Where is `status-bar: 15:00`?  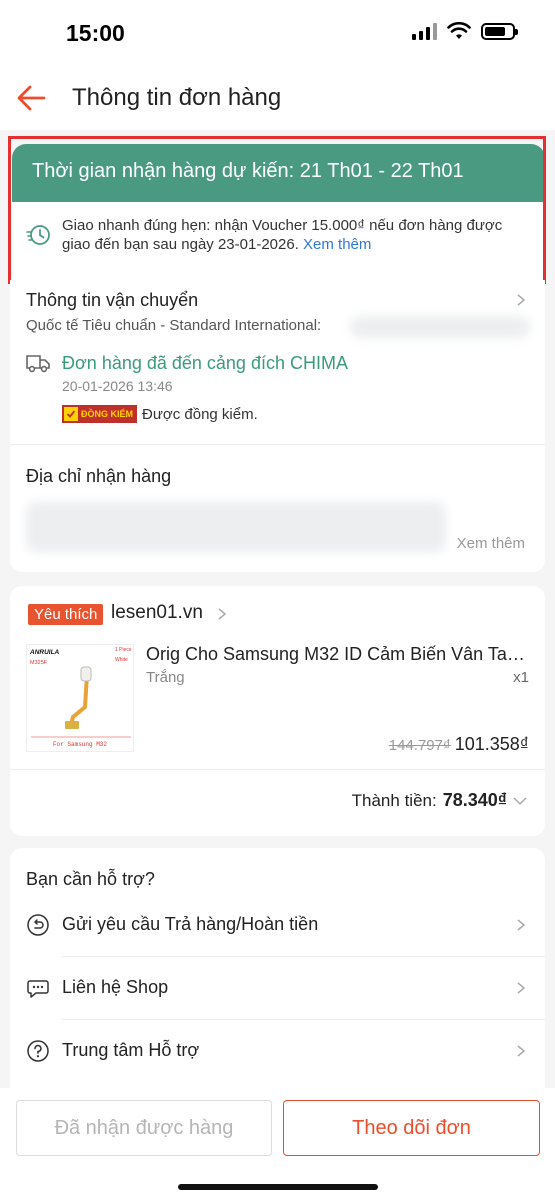
status-bar: 15:00 is located at coordinates (277, 32).